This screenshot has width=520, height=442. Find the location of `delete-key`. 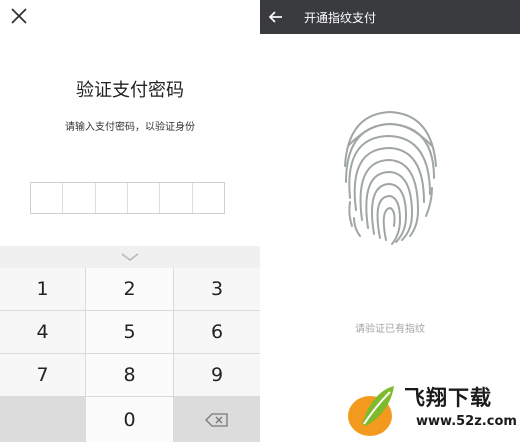

delete-key is located at coordinates (217, 419).